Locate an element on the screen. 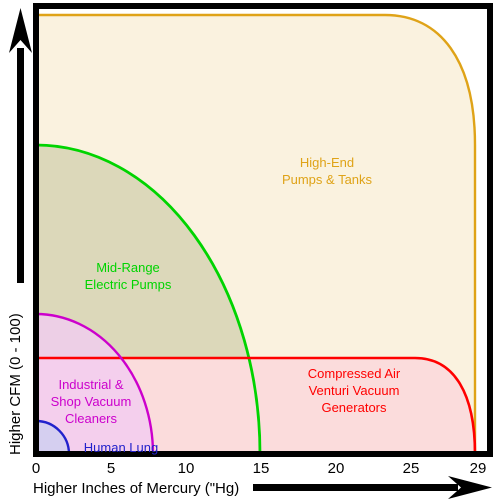  label-mid-range-line1: Mid-Range is located at coordinates (128, 267).